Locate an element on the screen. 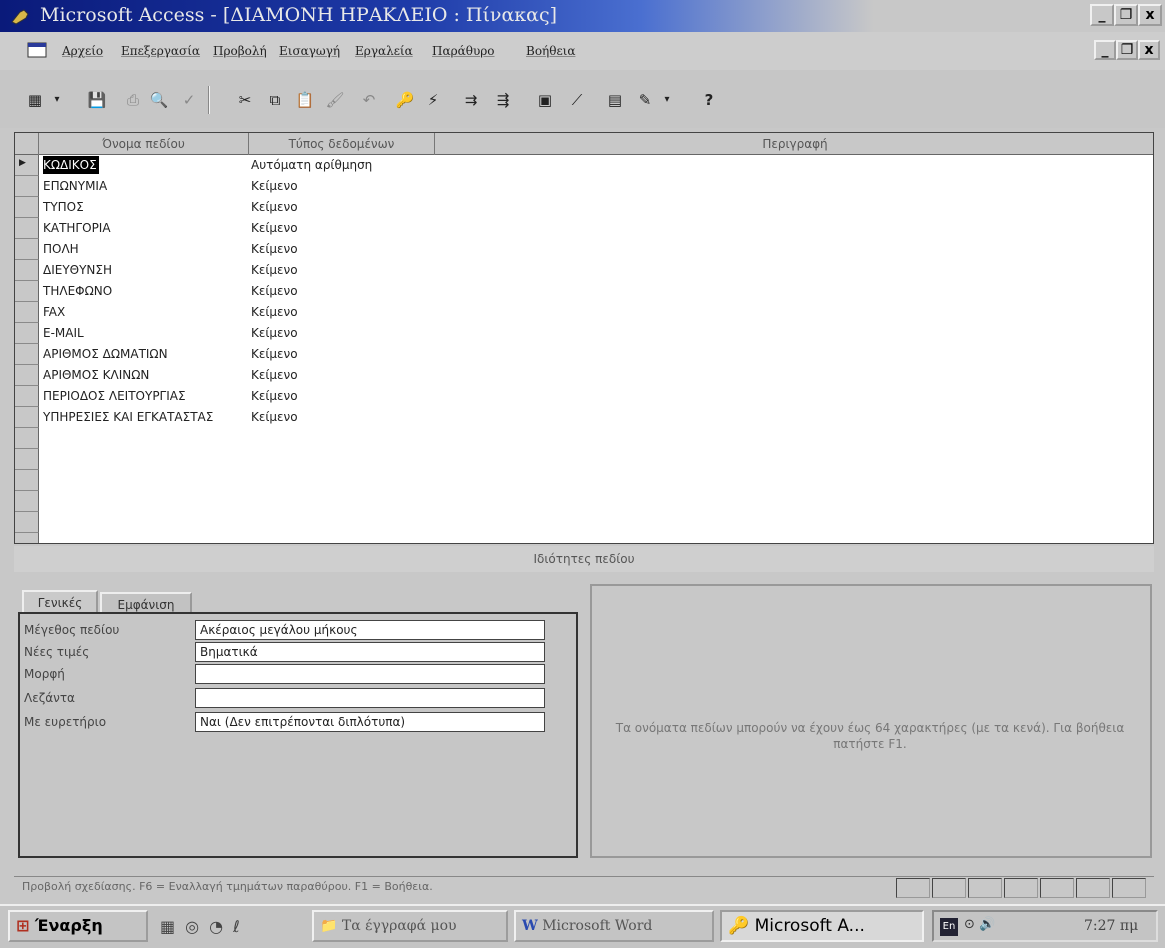  format-painter-icon: 🖌 is located at coordinates (335, 100).